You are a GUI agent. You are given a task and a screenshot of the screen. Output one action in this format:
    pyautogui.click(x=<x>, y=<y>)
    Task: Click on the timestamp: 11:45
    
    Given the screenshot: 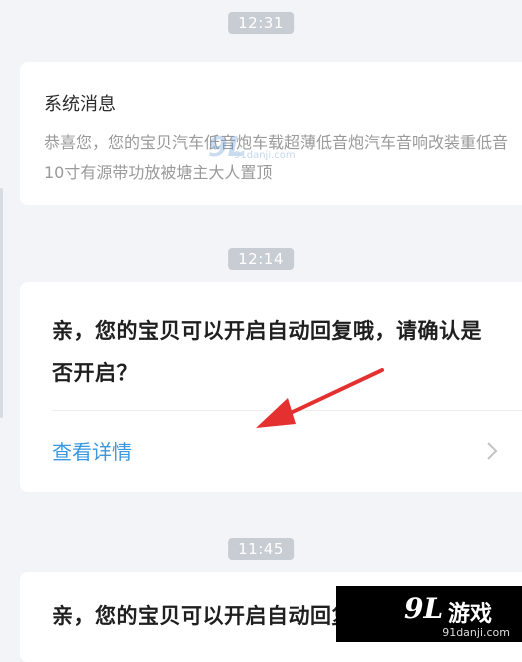 What is the action you would take?
    pyautogui.click(x=261, y=549)
    